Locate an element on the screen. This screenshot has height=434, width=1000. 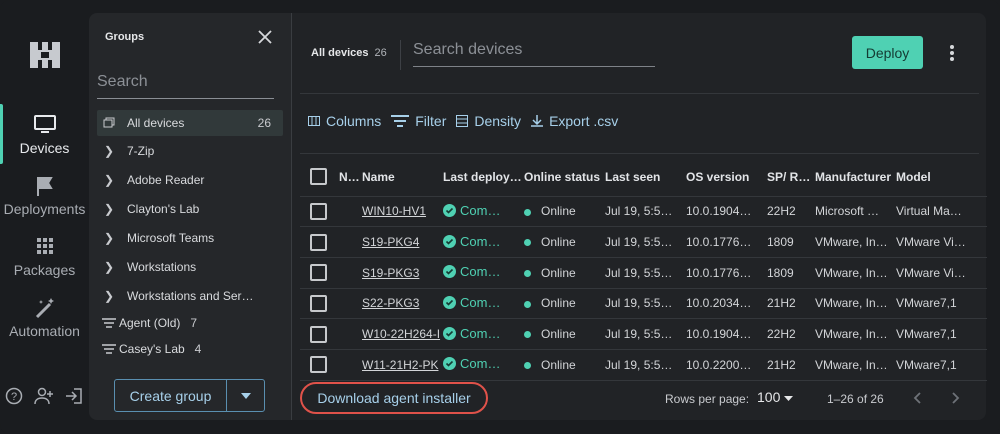
group-item: ❯ Microsoft Teams is located at coordinates (190, 238).